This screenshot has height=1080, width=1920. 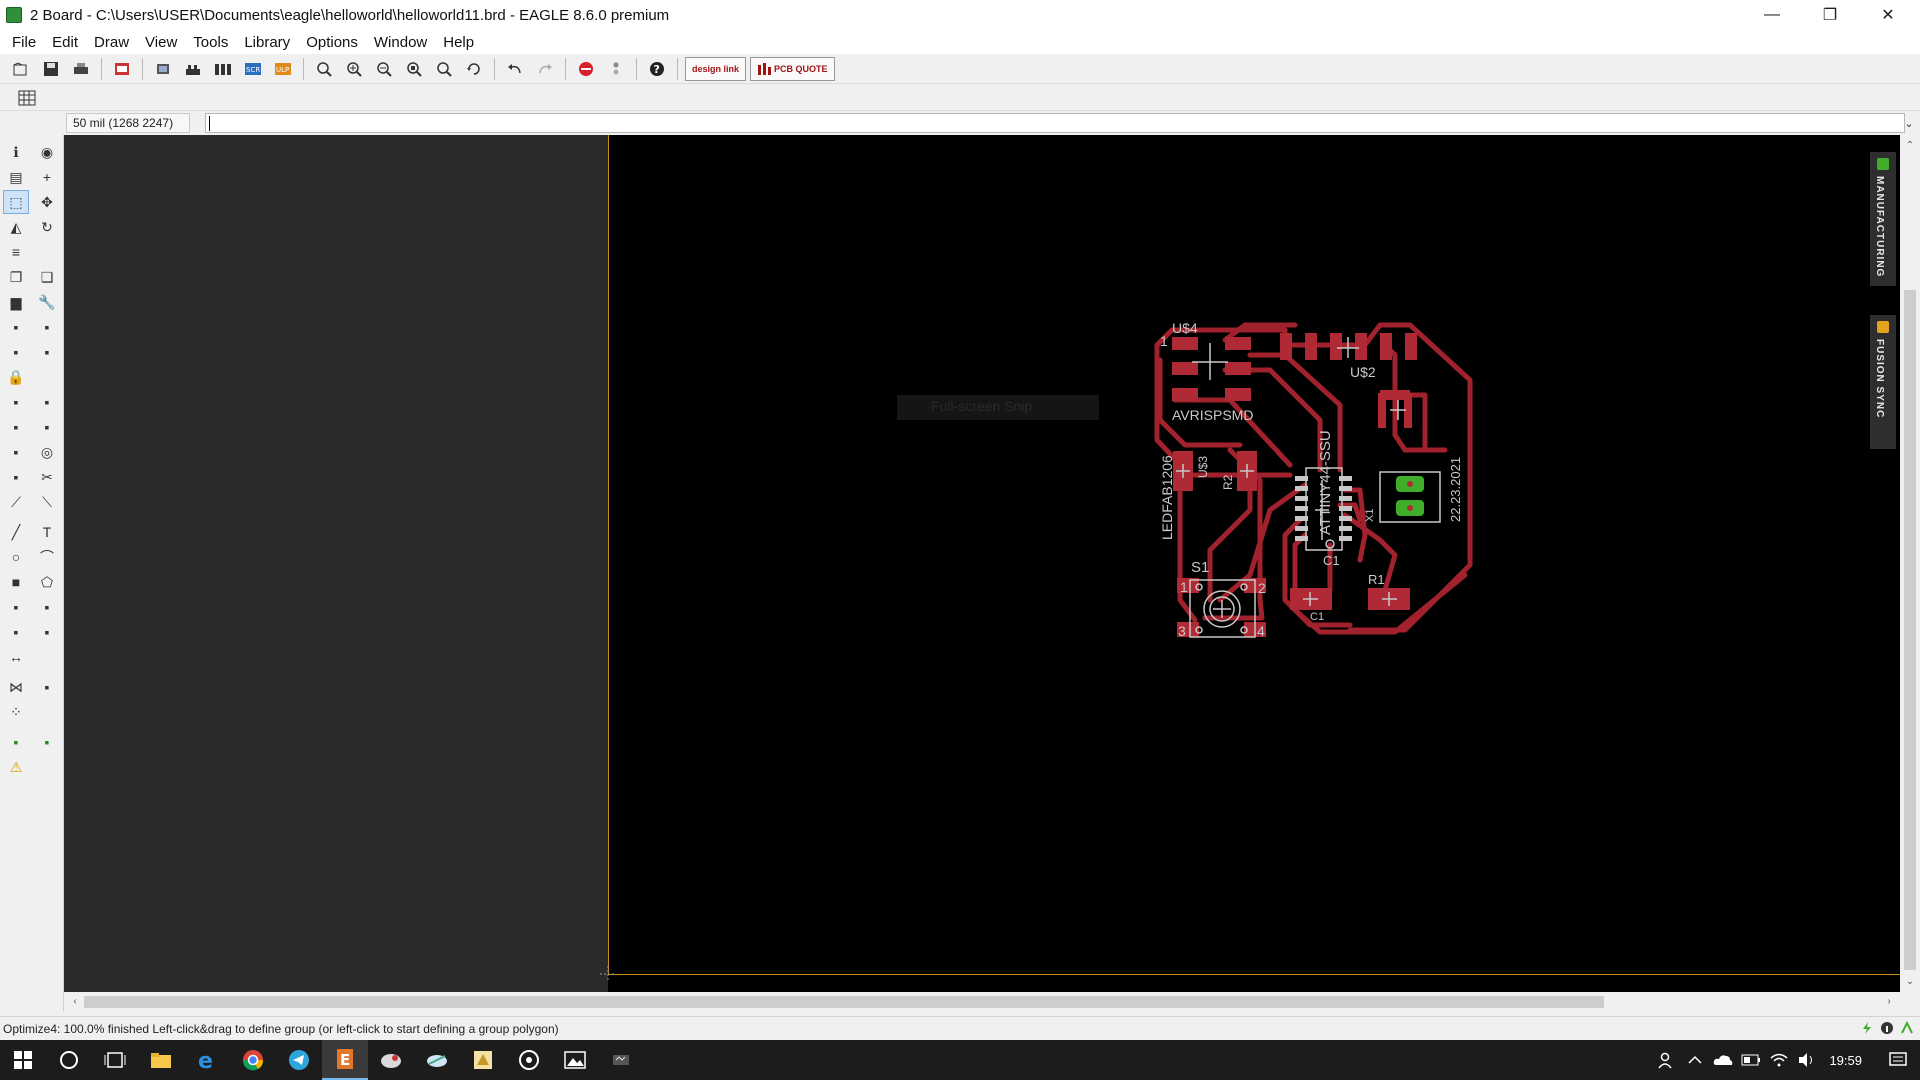 What do you see at coordinates (474, 69) in the screenshot?
I see `redraw-icon` at bounding box center [474, 69].